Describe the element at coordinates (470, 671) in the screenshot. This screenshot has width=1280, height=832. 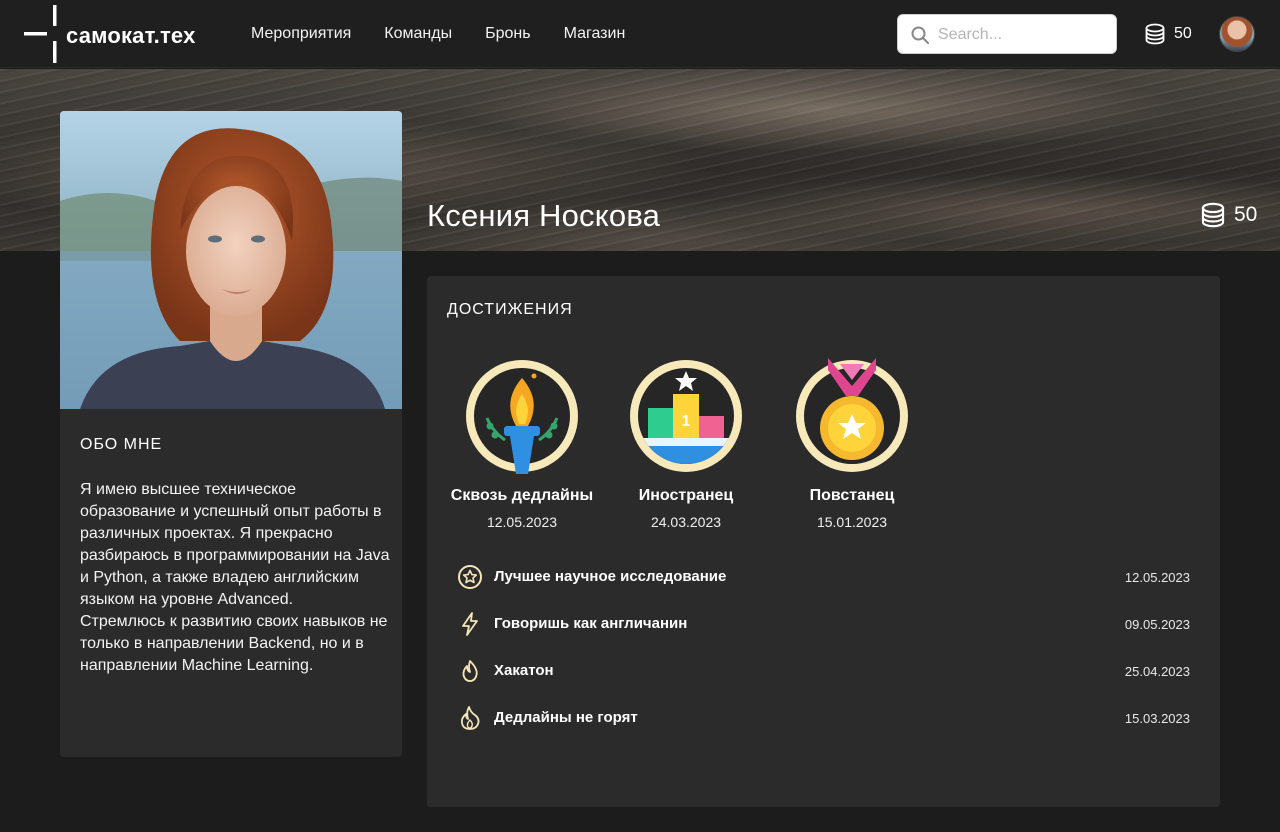
I see `flame-icon` at that location.